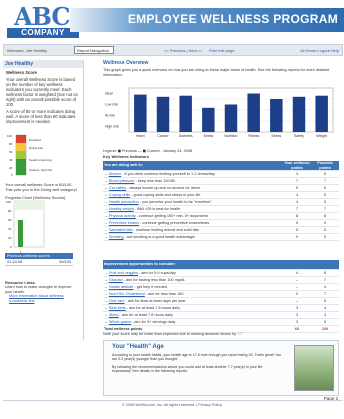 The height and width of the screenshot is (419, 344). What do you see at coordinates (123, 273) in the screenshot?
I see `indicator-link: Fruit and veggies` at bounding box center [123, 273].